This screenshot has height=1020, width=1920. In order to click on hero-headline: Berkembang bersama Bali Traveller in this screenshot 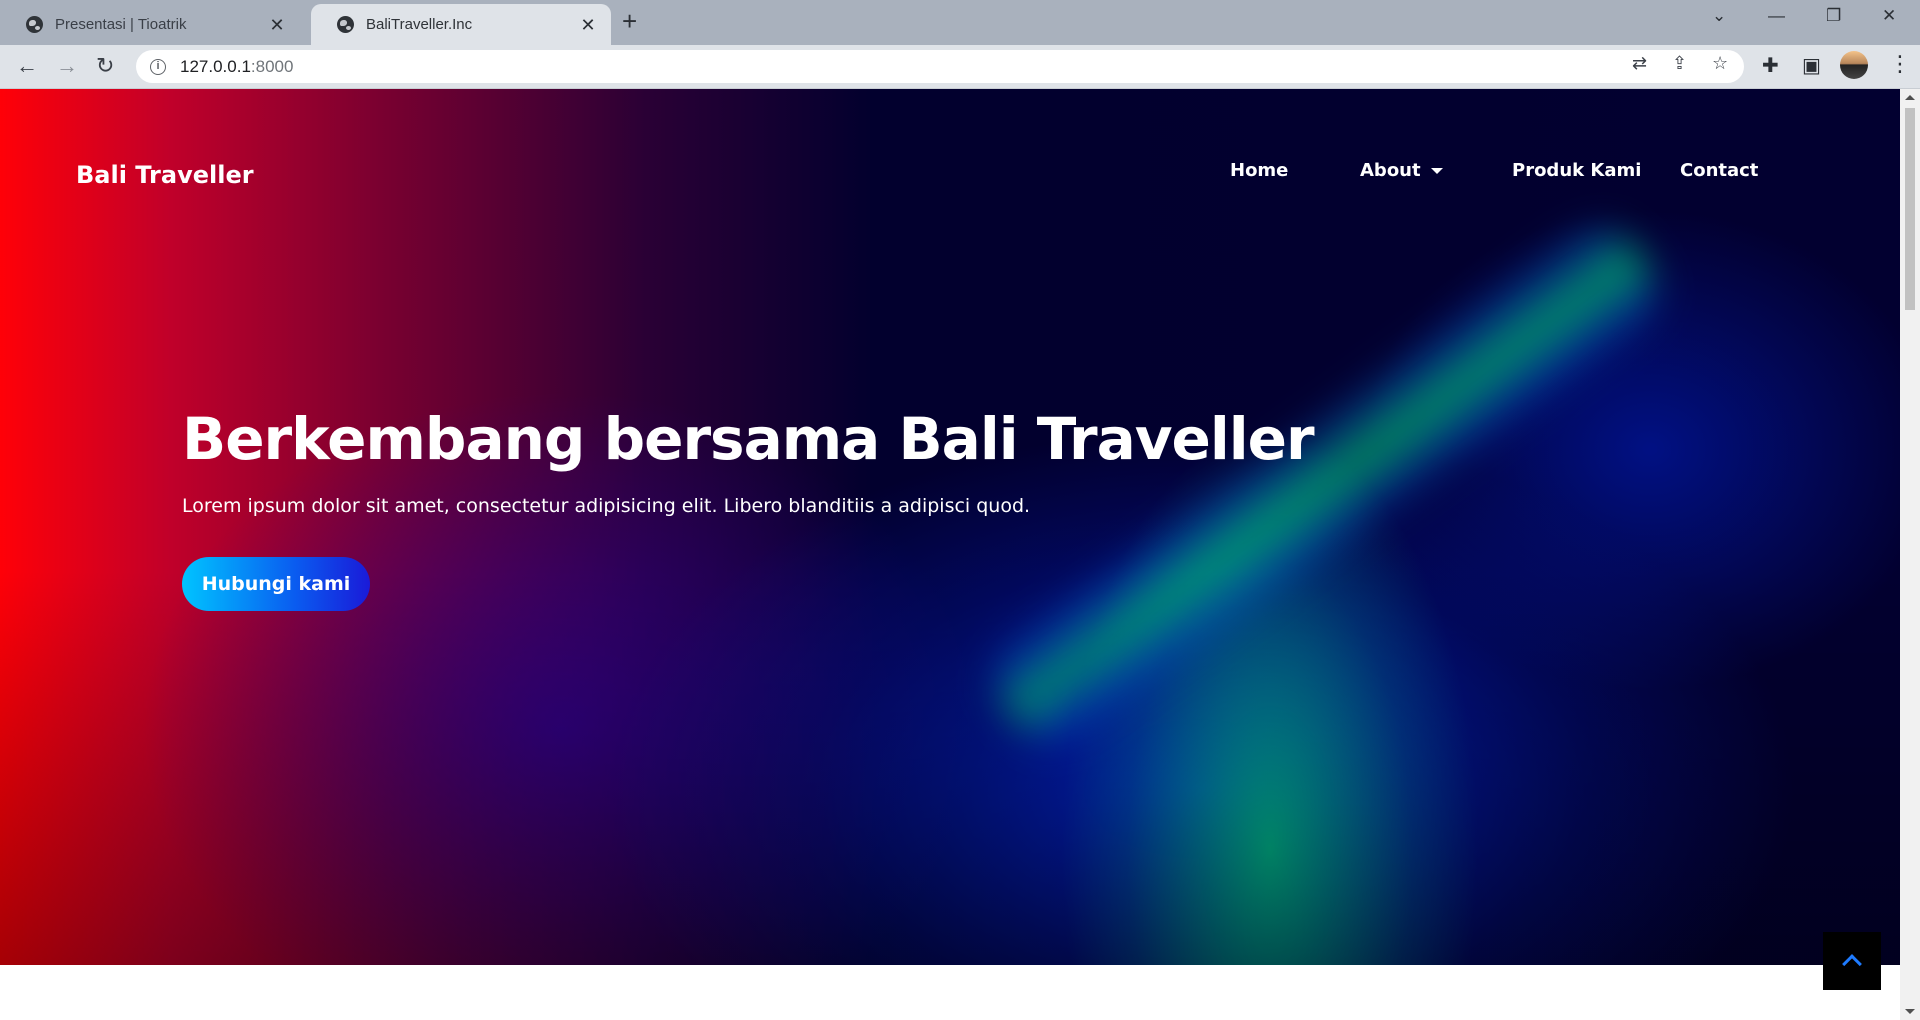, I will do `click(748, 439)`.